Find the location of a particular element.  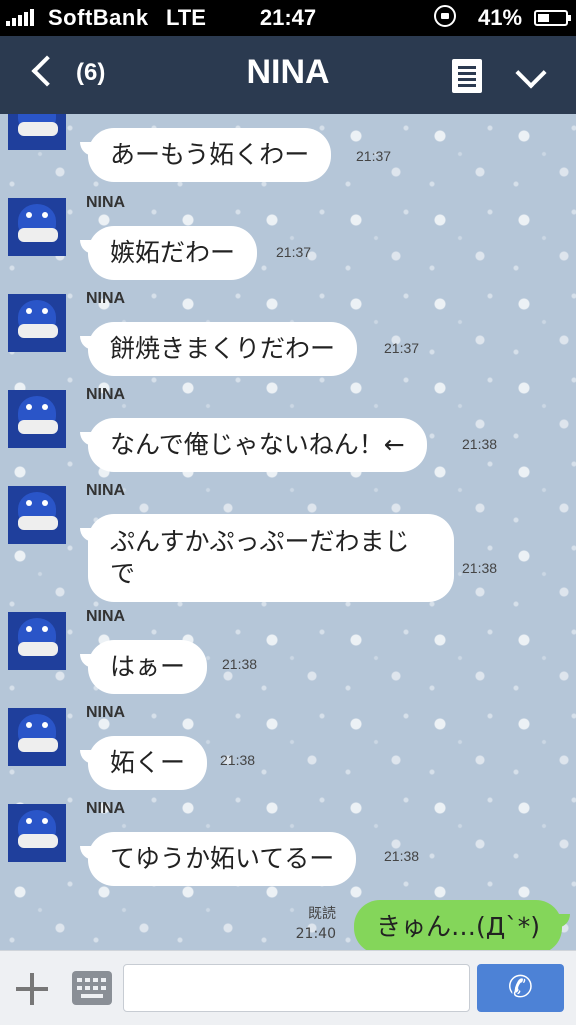

battery-percent: 41% is located at coordinates (500, 17).